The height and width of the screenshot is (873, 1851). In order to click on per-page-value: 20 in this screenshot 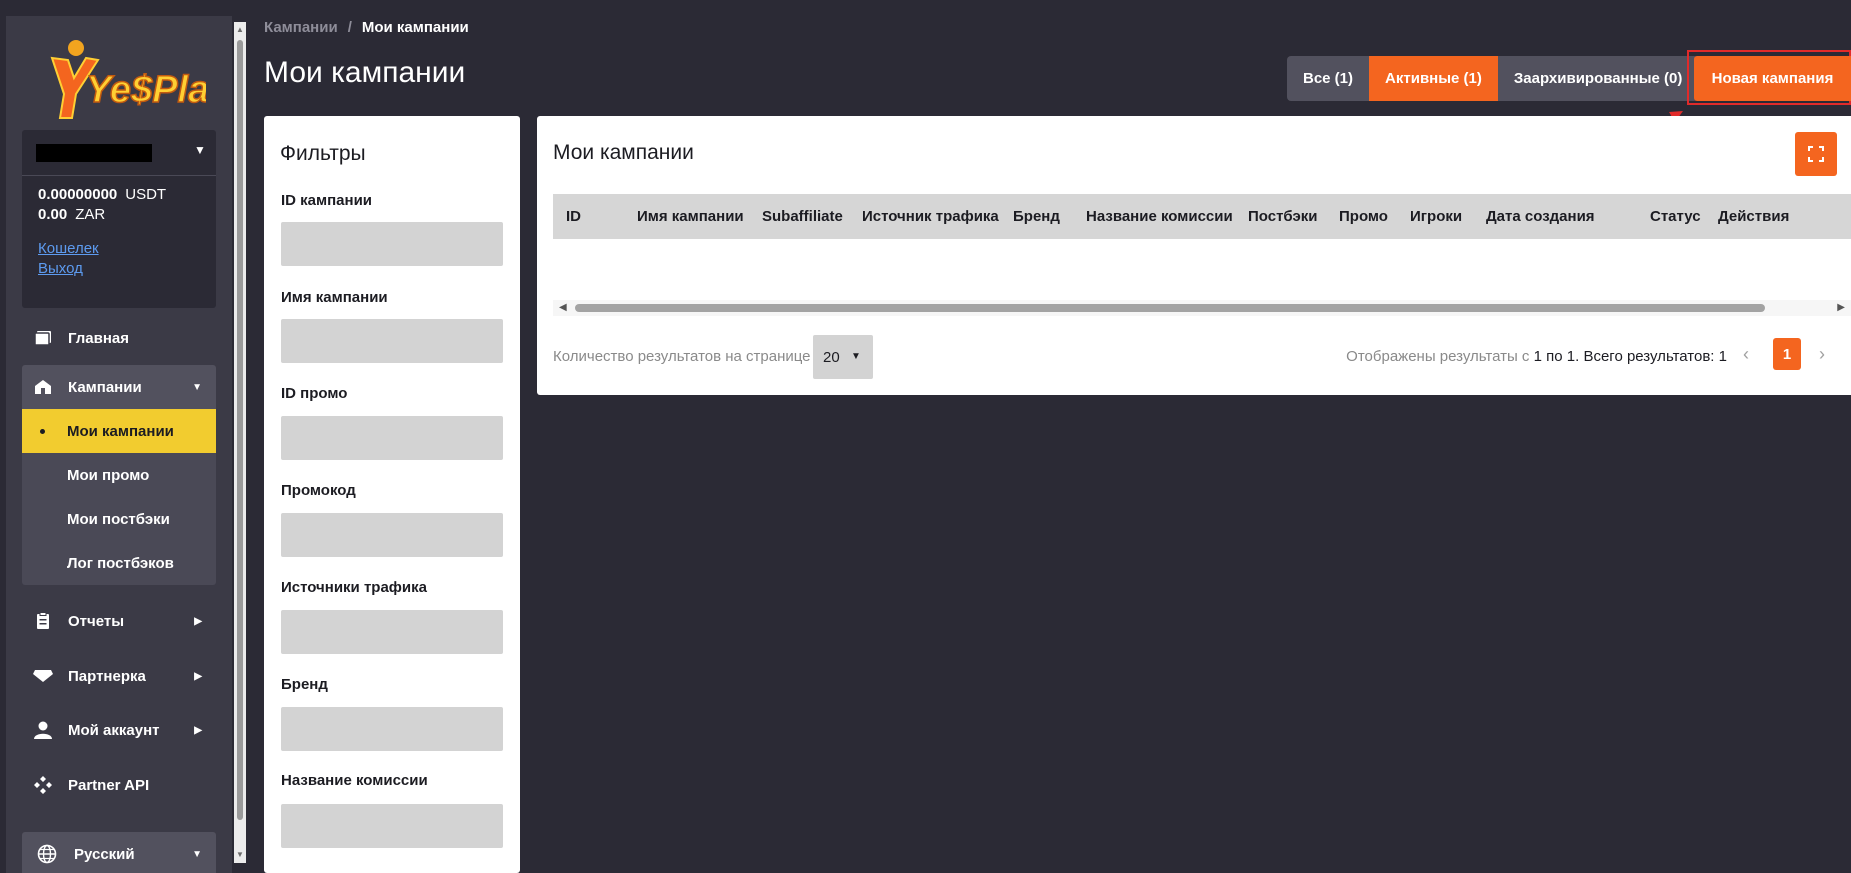, I will do `click(831, 357)`.